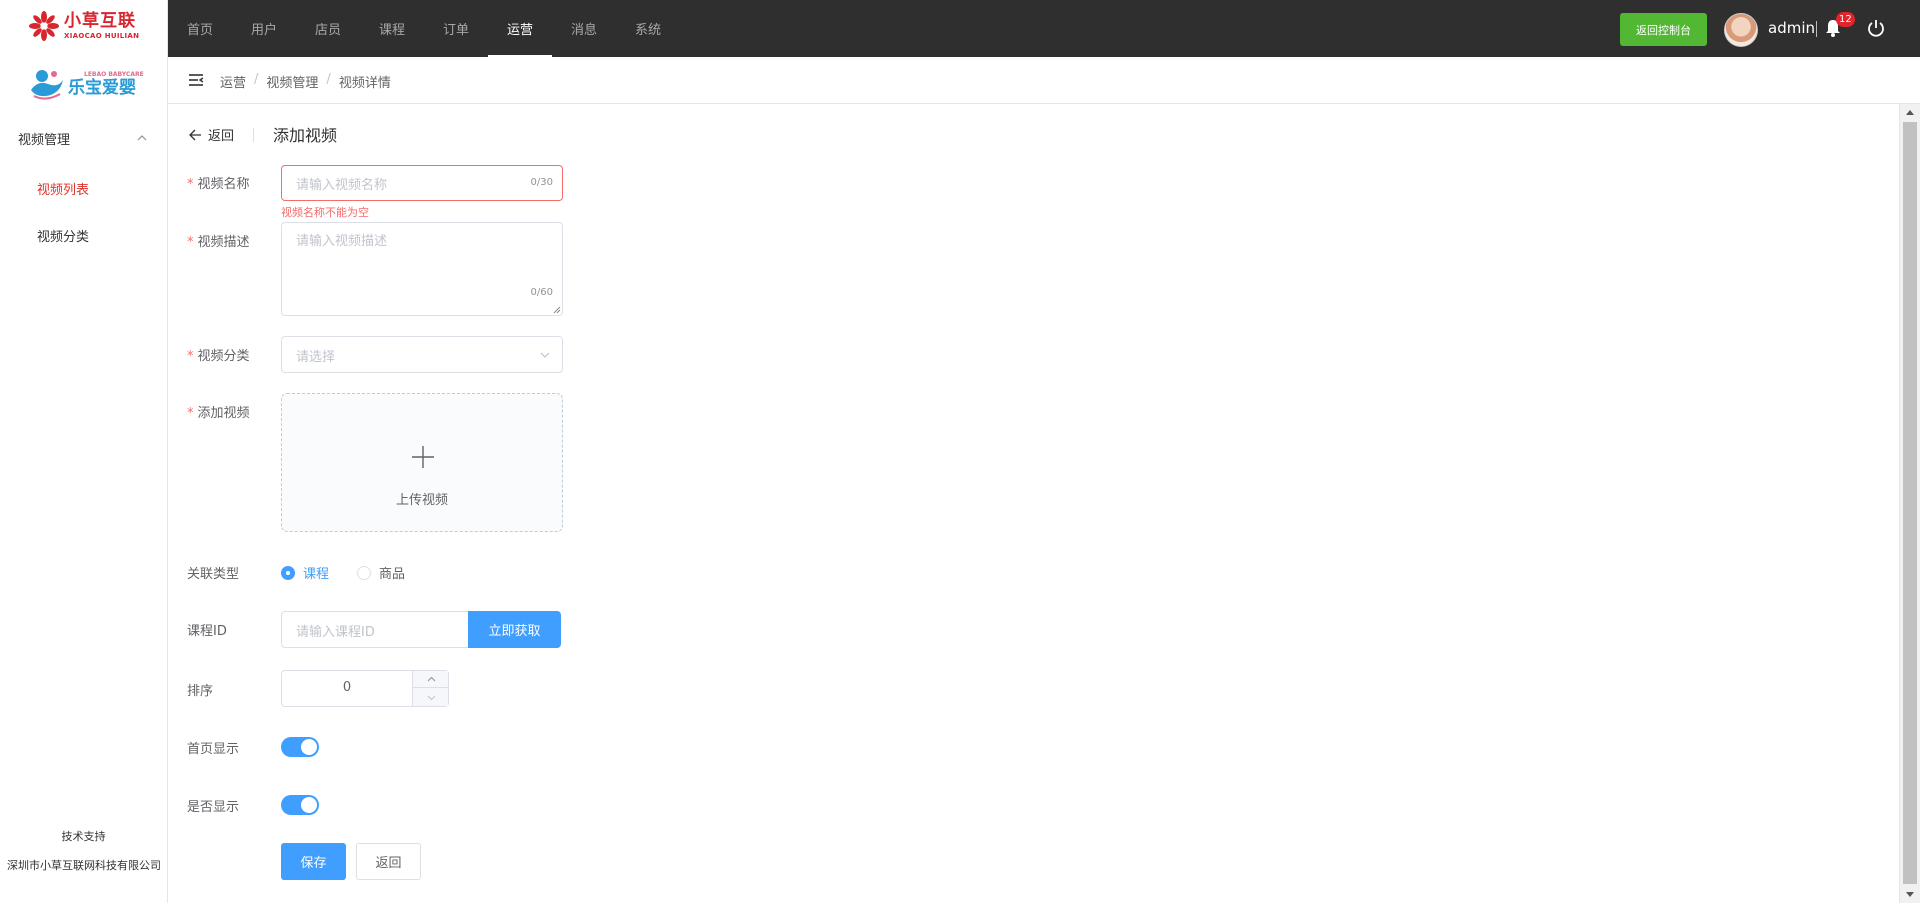 The height and width of the screenshot is (903, 1920). What do you see at coordinates (313, 861) in the screenshot?
I see `save-button: 保存` at bounding box center [313, 861].